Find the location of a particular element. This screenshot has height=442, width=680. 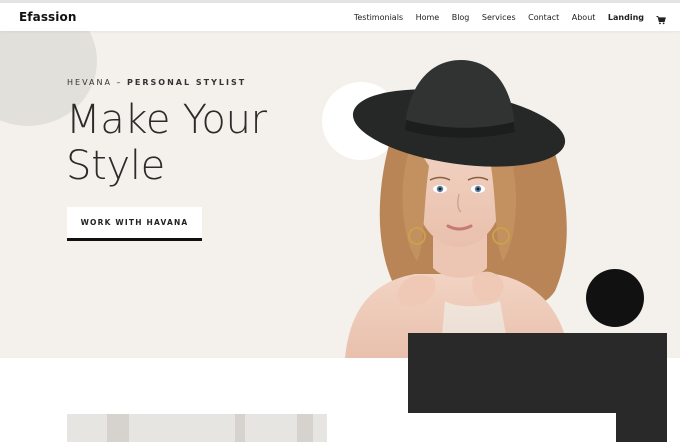

decorative-dark-block is located at coordinates (537, 373).